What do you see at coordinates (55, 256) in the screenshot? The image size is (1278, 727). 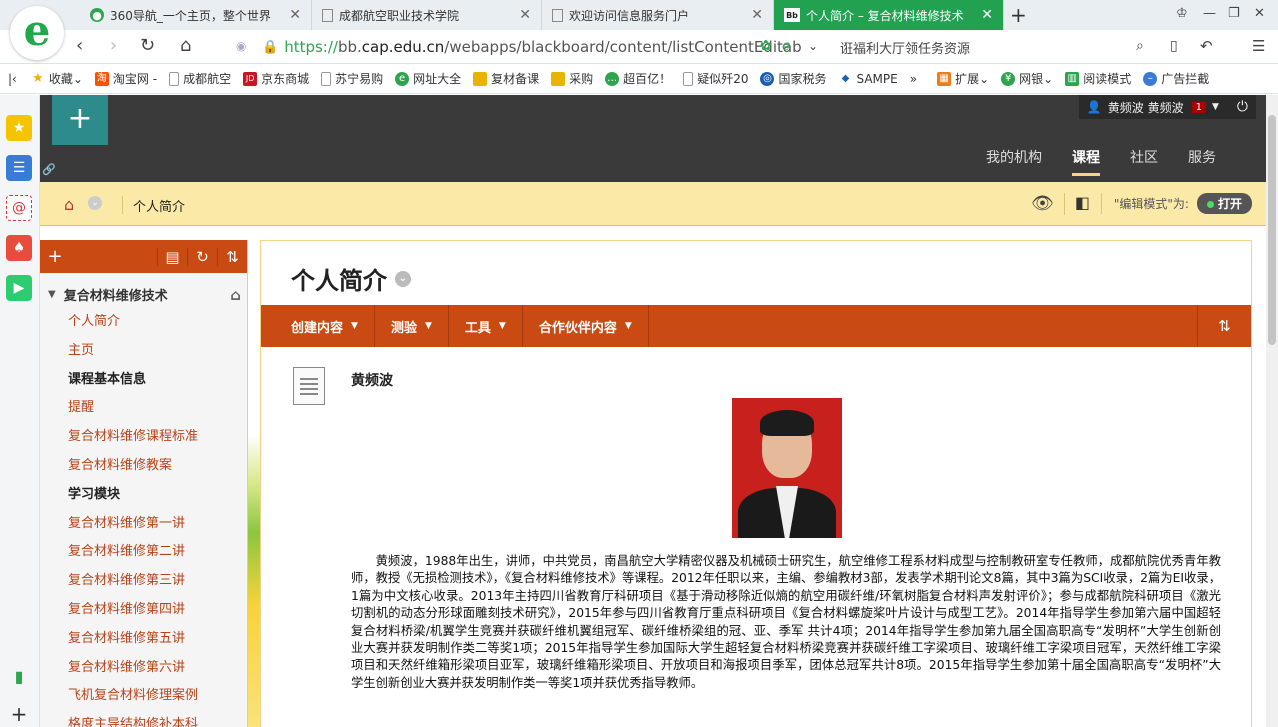 I see `add-menu-item-icon: +` at bounding box center [55, 256].